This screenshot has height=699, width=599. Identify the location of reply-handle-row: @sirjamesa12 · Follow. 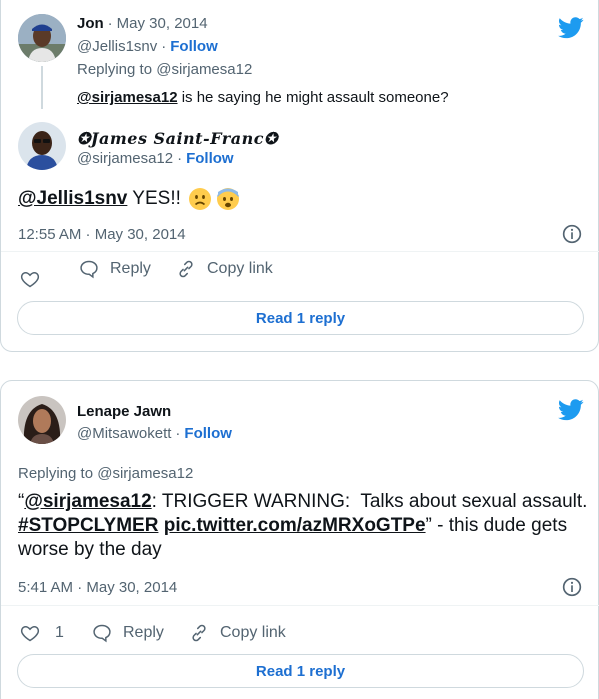
(155, 158).